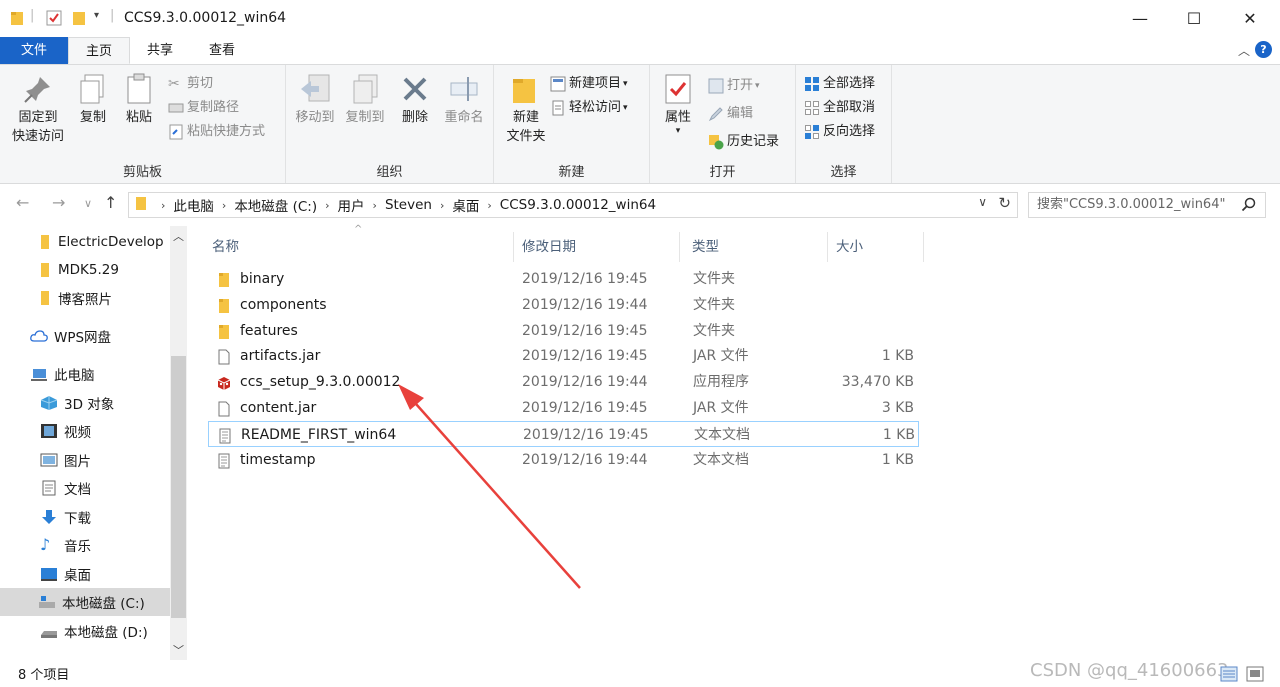 Image resolution: width=1280 pixels, height=687 pixels. I want to click on tab-share: 共享, so click(160, 50).